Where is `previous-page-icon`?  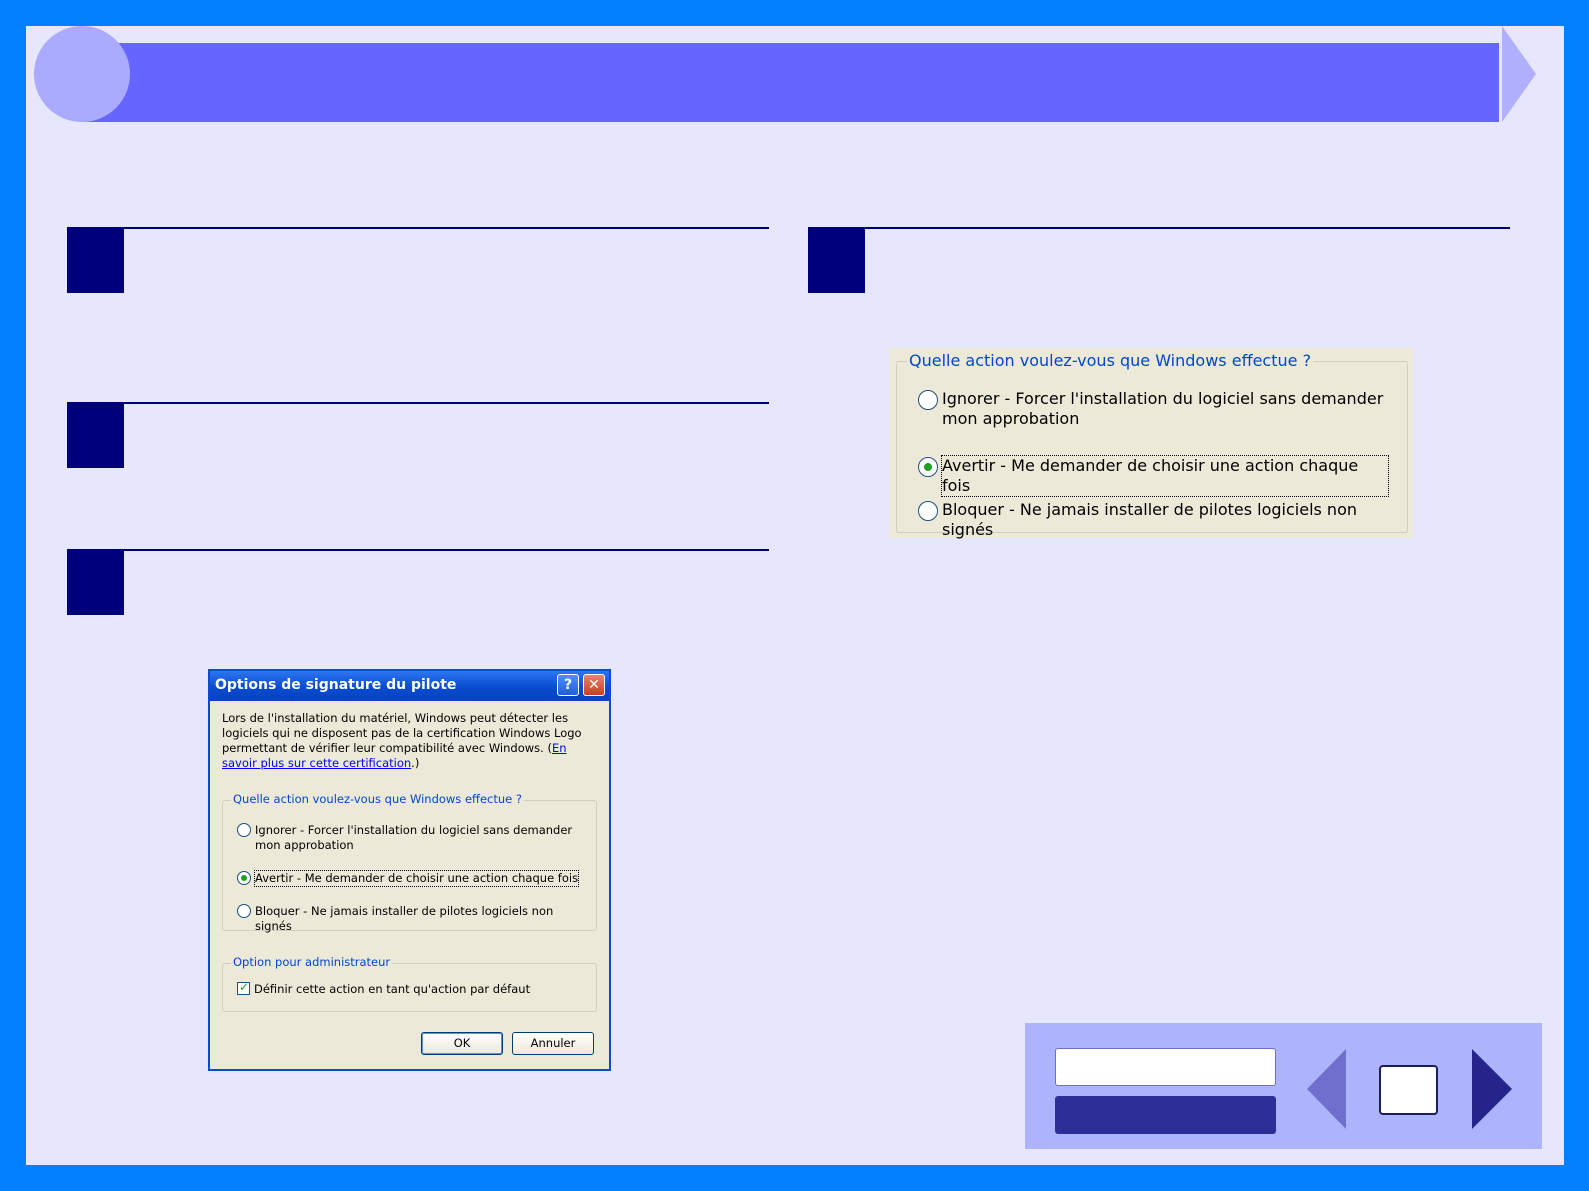 previous-page-icon is located at coordinates (1327, 1089).